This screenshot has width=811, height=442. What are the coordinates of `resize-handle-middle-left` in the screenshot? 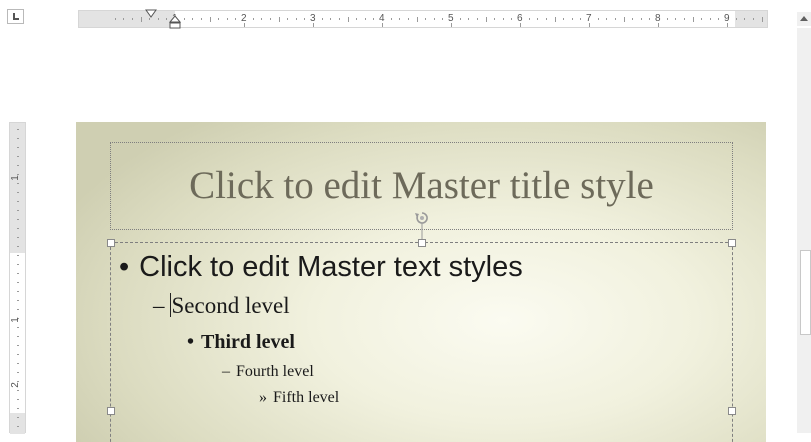 It's located at (111, 411).